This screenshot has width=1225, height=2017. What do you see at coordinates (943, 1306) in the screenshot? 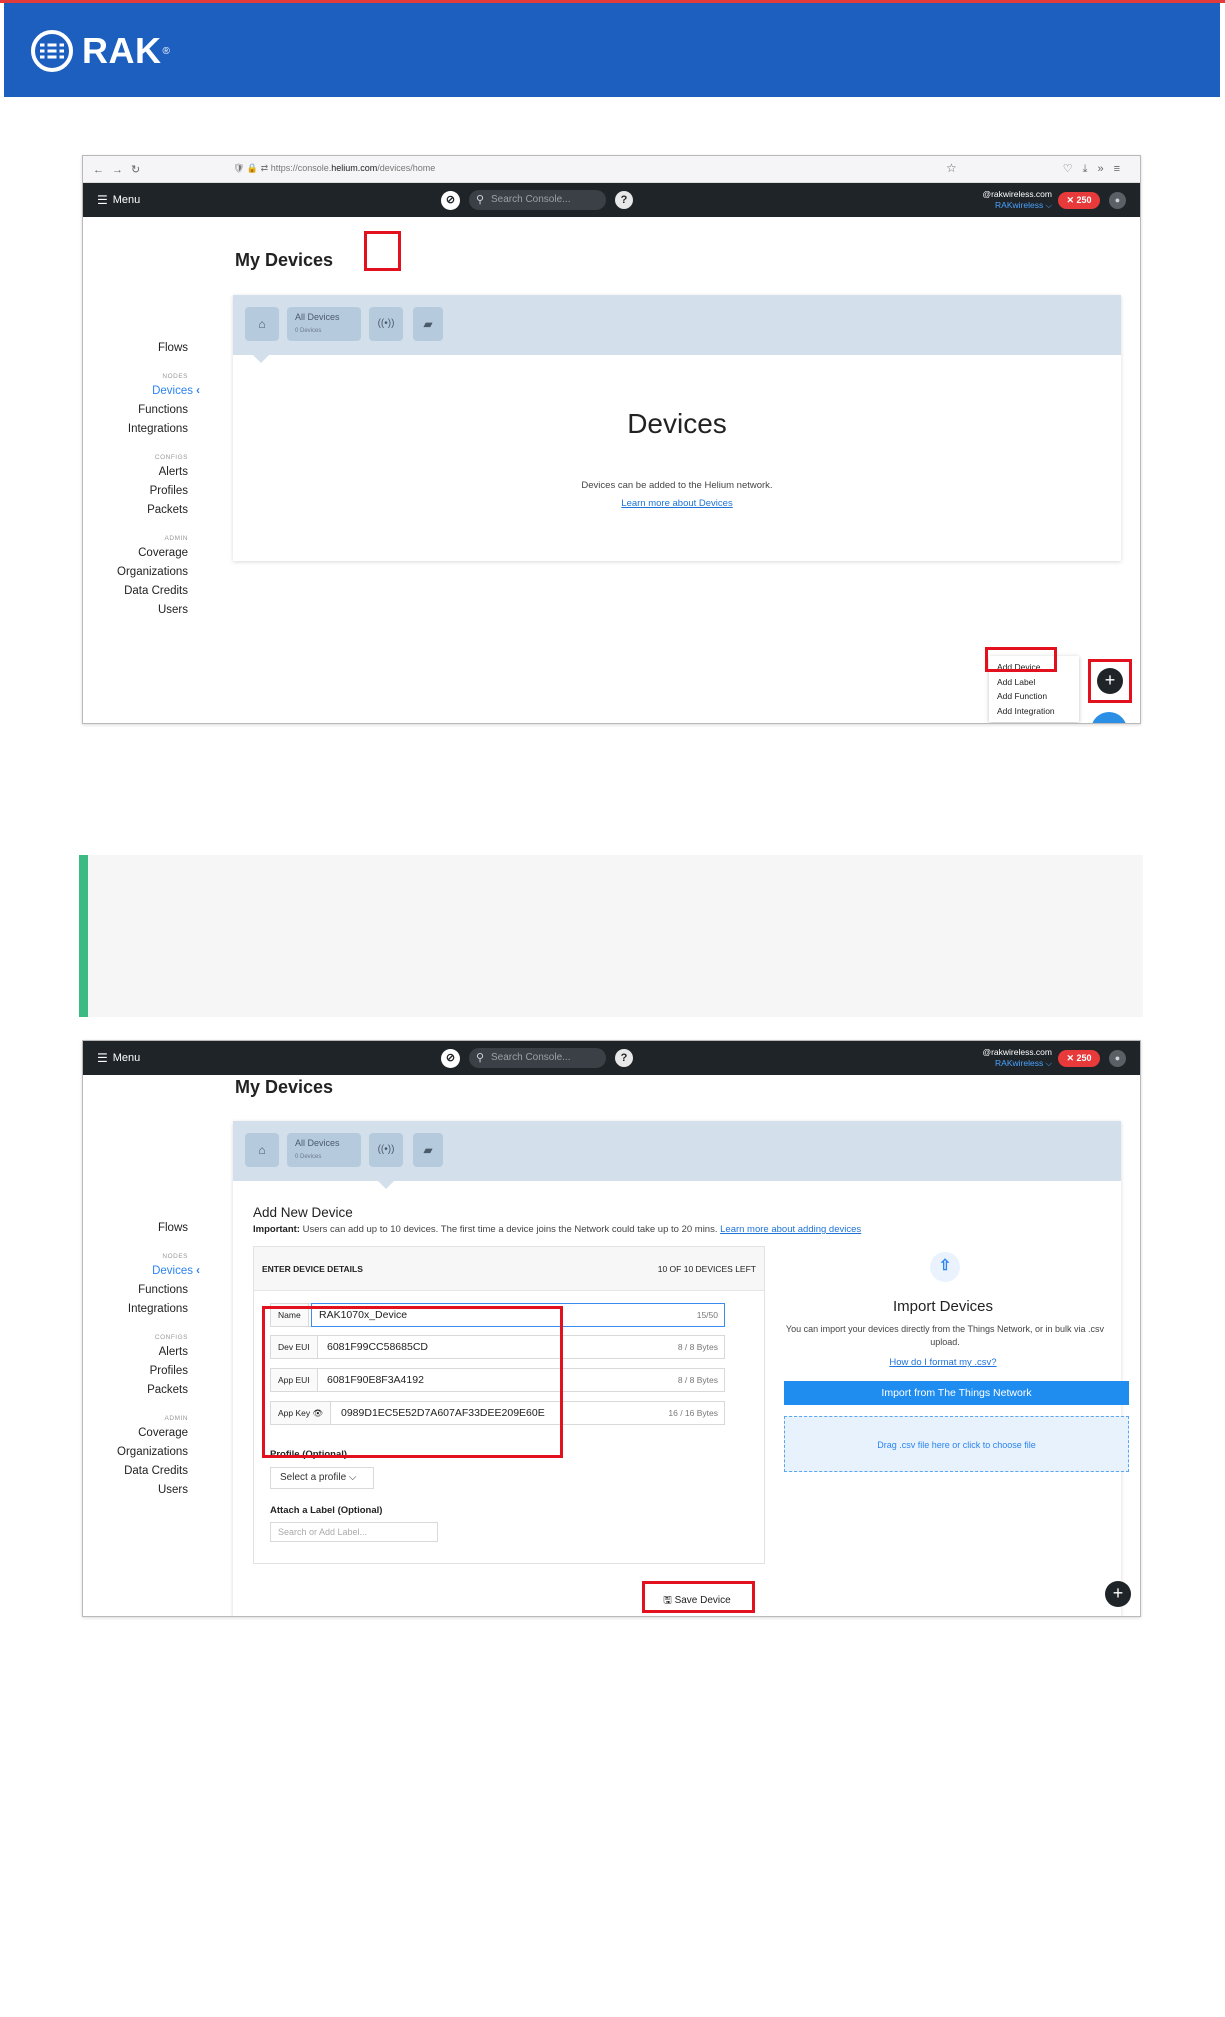
I see `import-heading: Import Devices` at bounding box center [943, 1306].